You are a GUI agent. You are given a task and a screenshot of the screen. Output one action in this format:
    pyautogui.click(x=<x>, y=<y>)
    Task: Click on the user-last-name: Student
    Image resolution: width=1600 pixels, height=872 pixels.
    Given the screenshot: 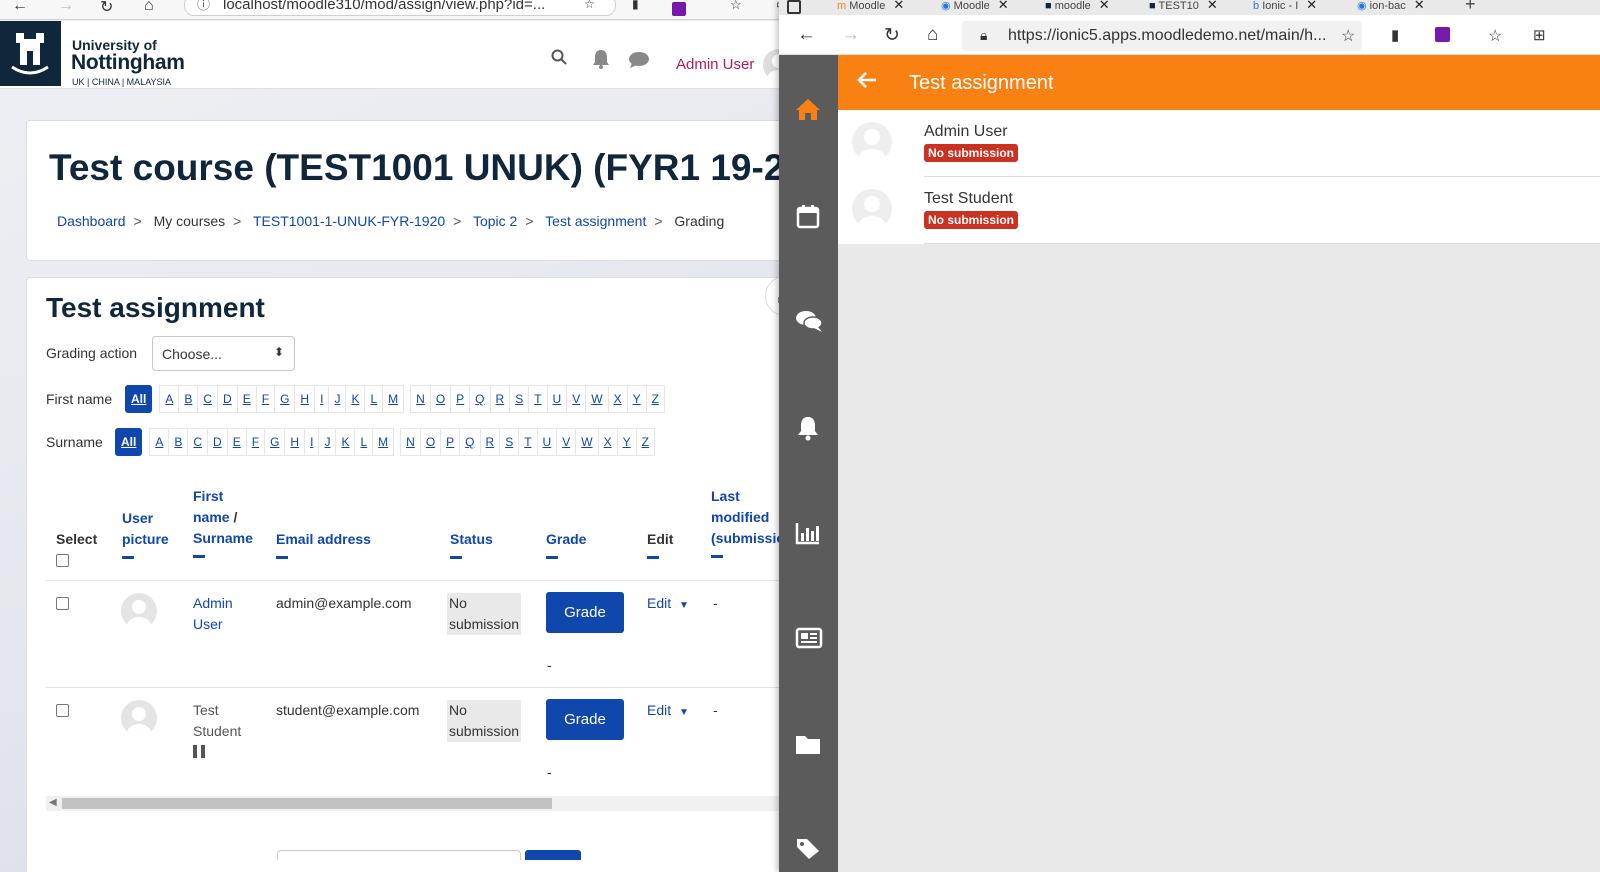 What is the action you would take?
    pyautogui.click(x=217, y=731)
    